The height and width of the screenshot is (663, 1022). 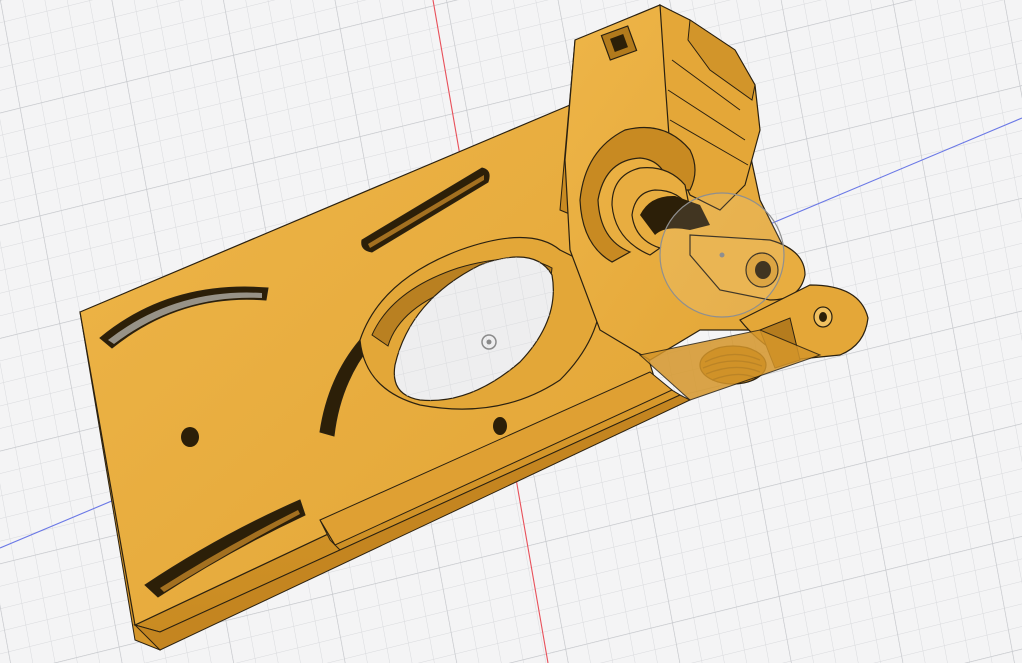 I want to click on mount-hole-center, so click(x=500, y=426).